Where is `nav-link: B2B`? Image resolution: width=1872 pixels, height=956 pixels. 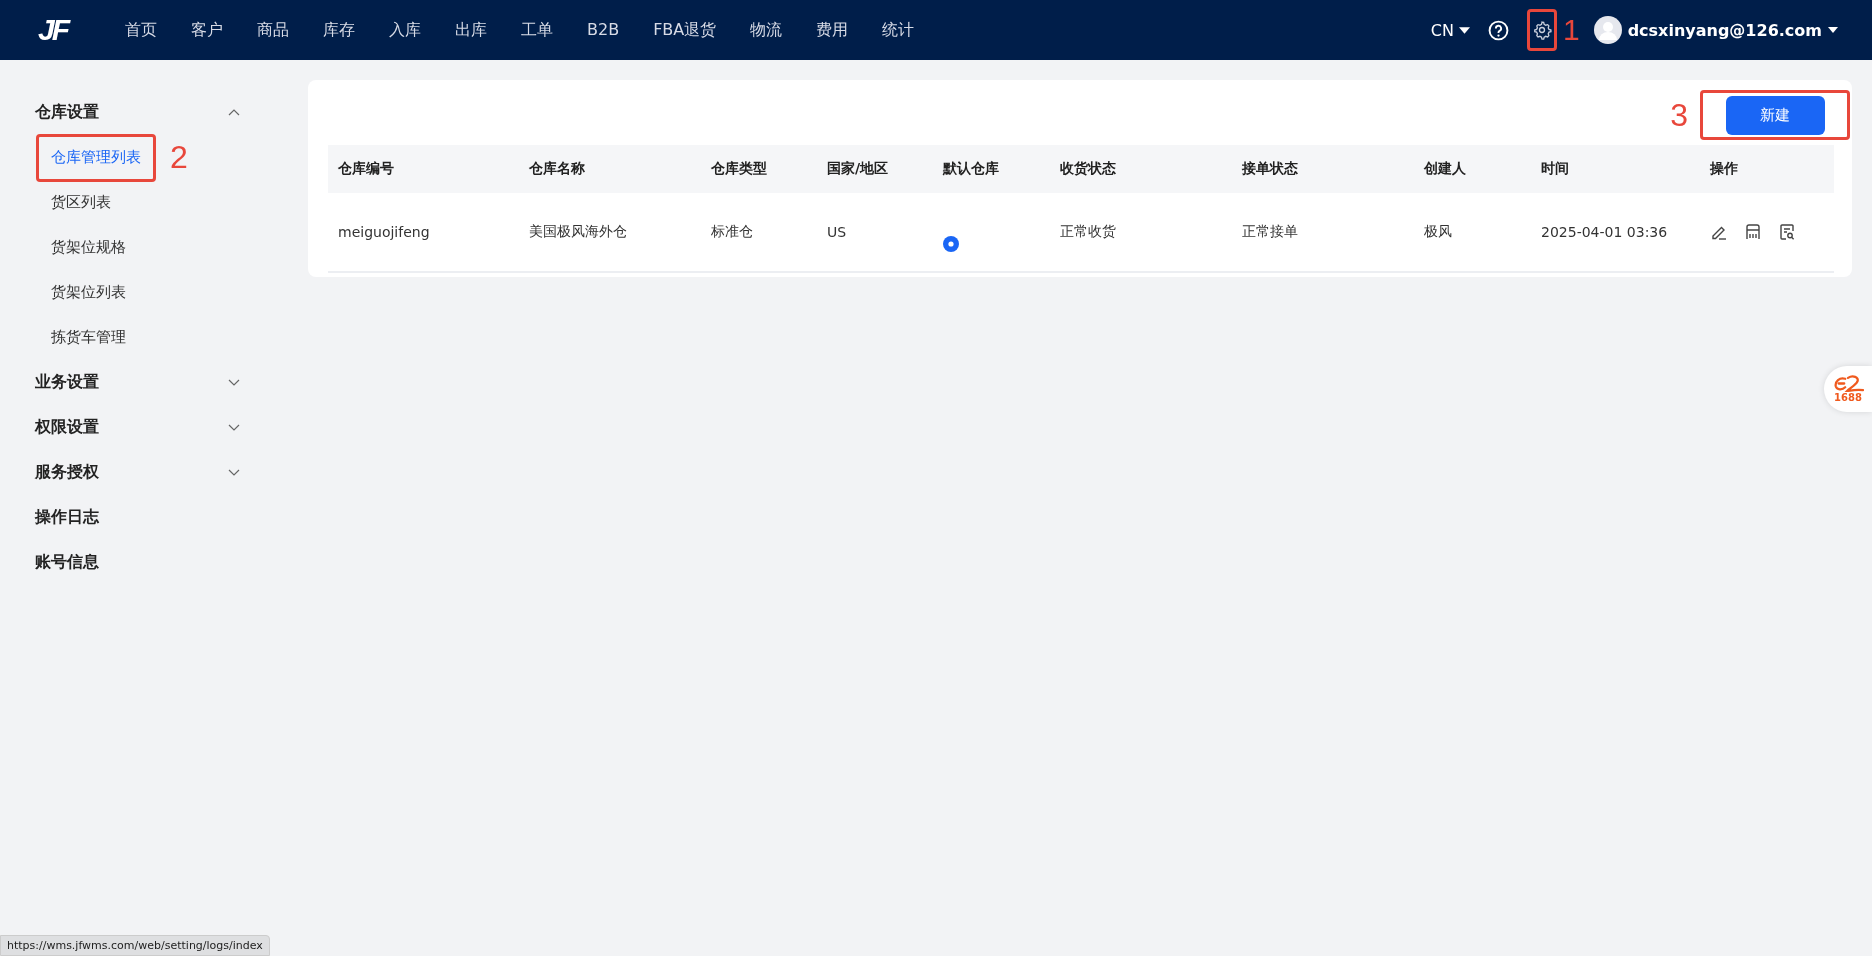
nav-link: B2B is located at coordinates (603, 30).